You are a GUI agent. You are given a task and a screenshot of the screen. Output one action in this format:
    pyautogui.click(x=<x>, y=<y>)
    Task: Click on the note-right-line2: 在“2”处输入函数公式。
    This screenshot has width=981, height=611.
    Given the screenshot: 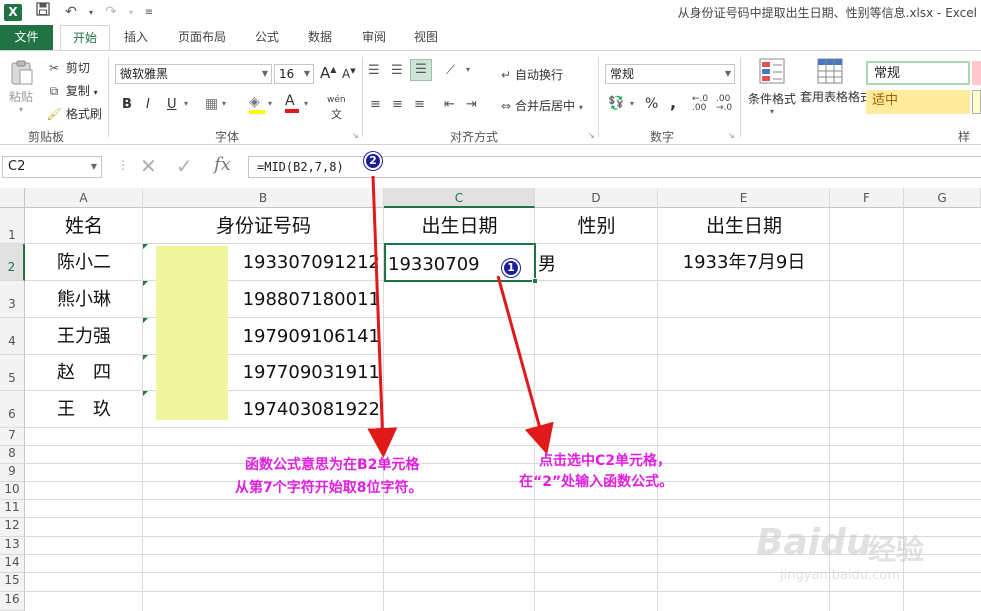 What is the action you would take?
    pyautogui.click(x=596, y=482)
    